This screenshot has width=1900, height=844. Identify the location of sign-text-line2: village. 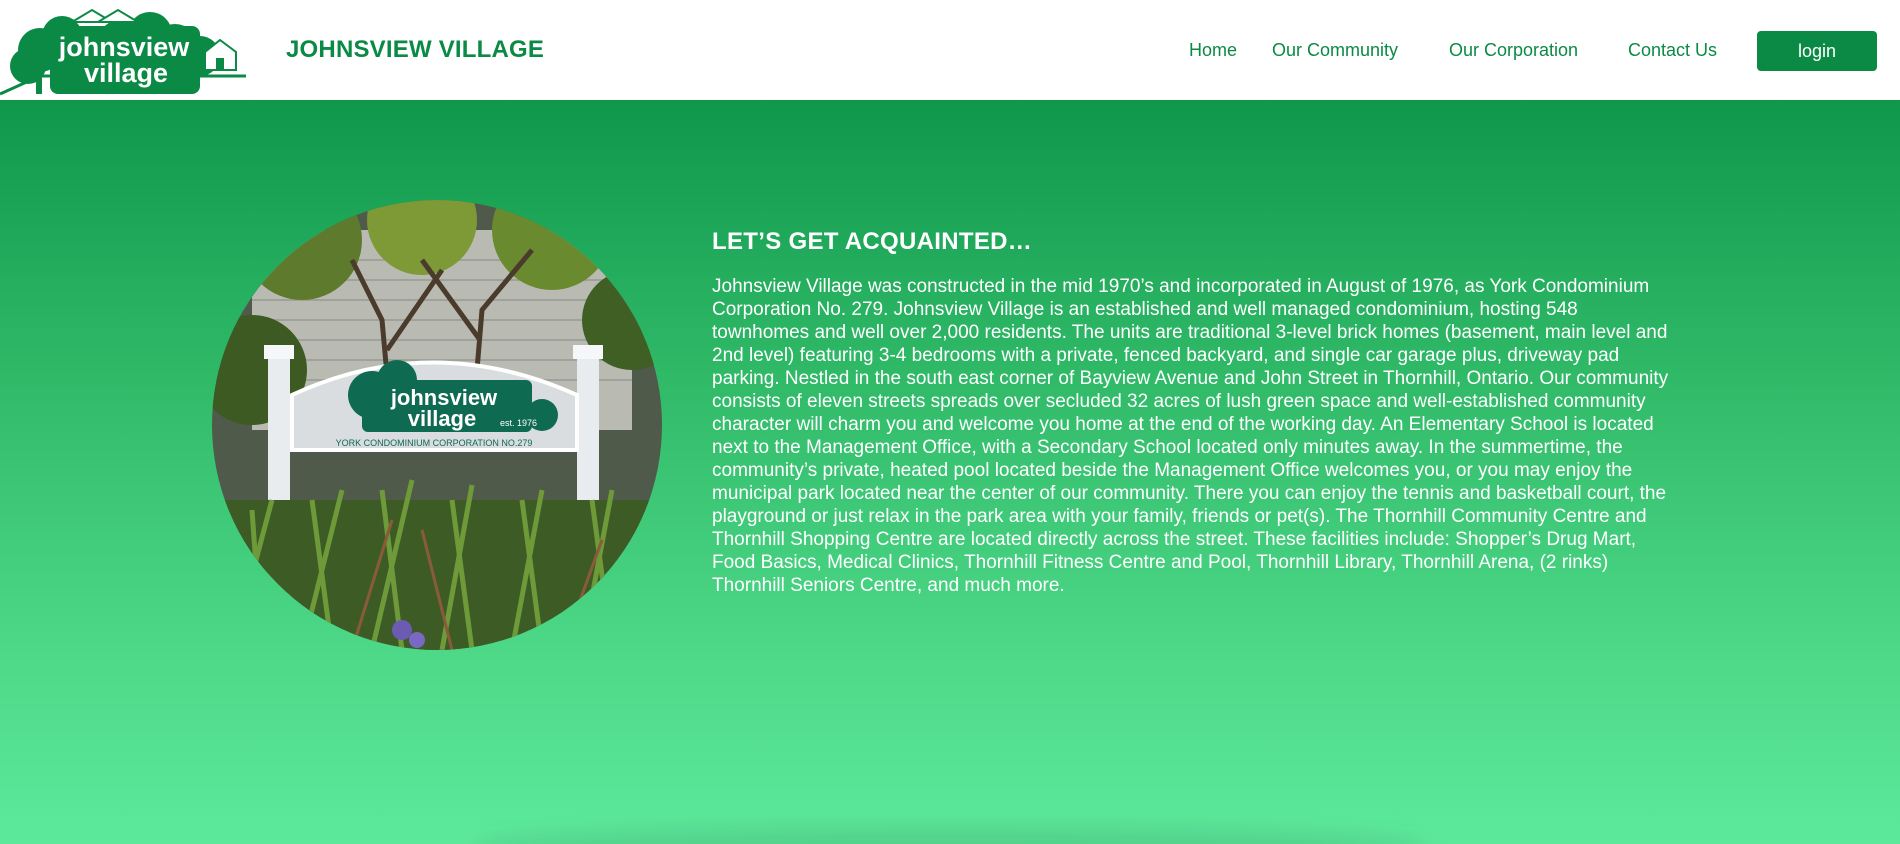
(442, 418).